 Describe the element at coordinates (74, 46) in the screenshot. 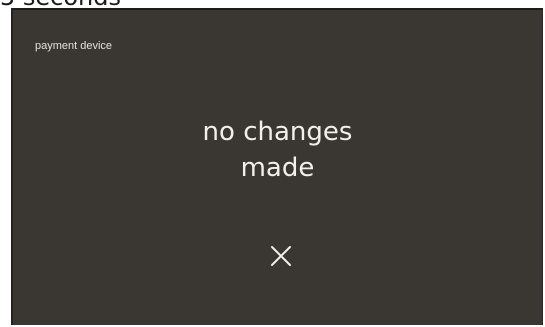

I see `screen-title: payment device` at that location.